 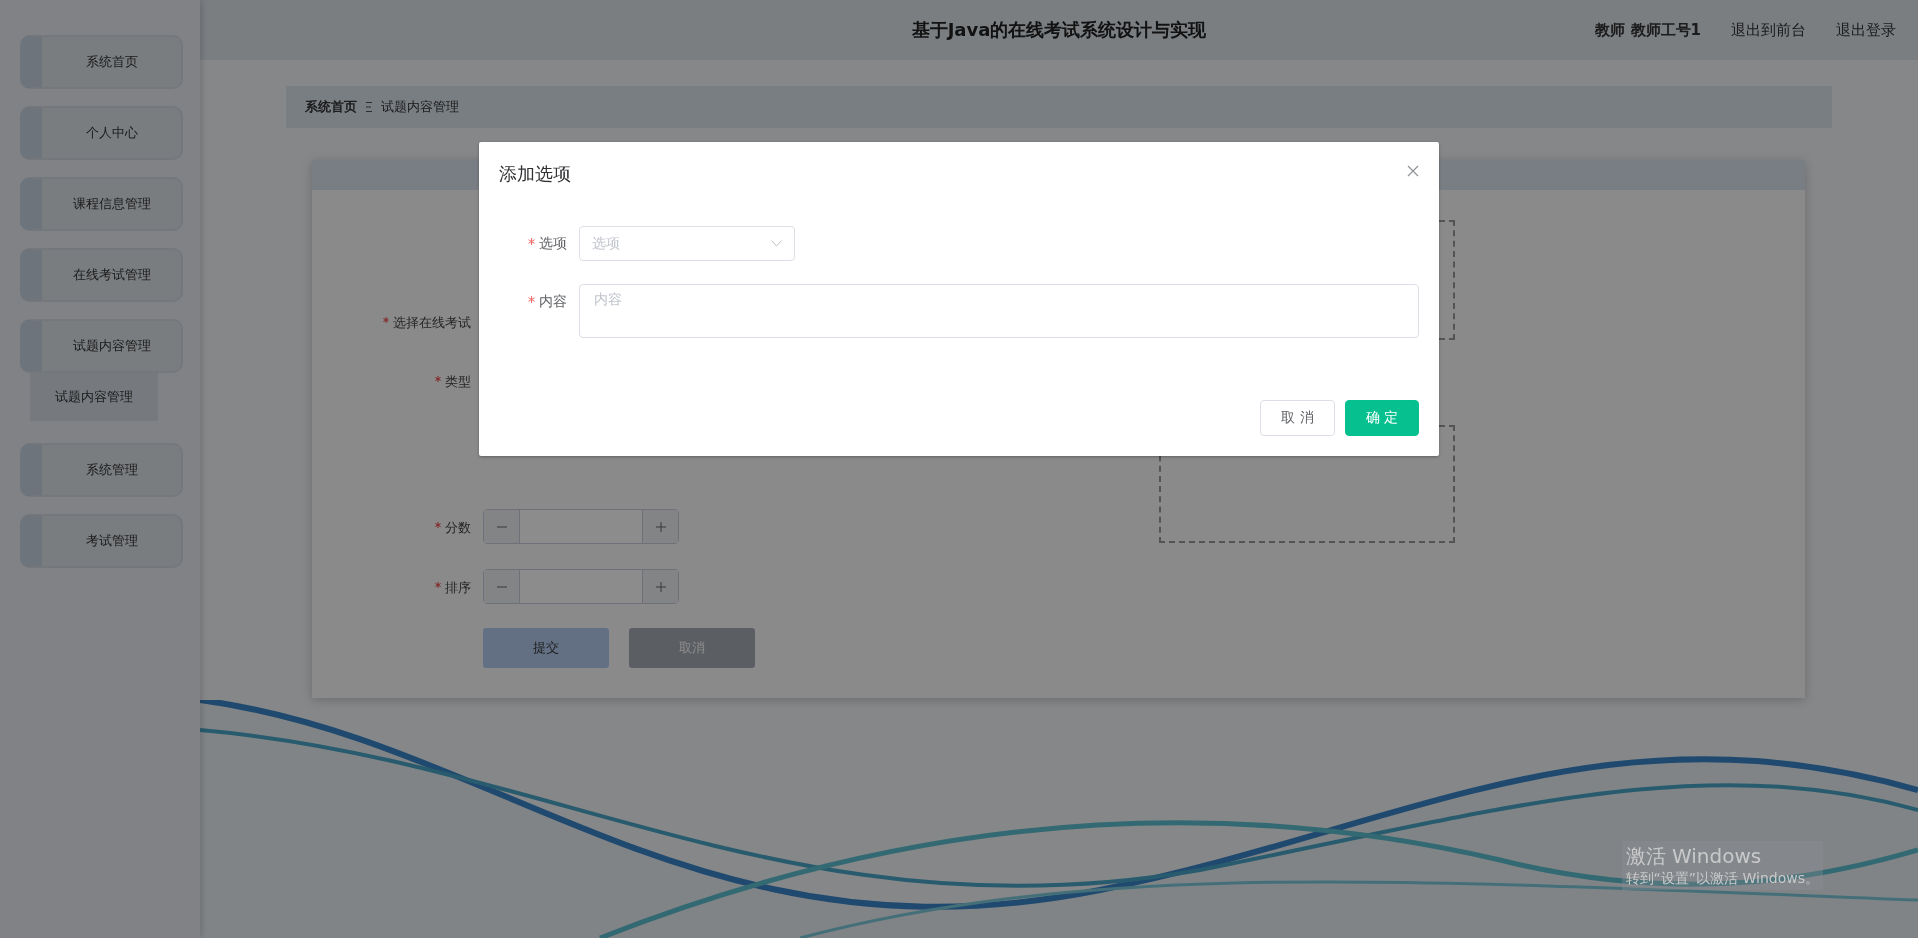 I want to click on field-label: 分数, so click(x=458, y=527).